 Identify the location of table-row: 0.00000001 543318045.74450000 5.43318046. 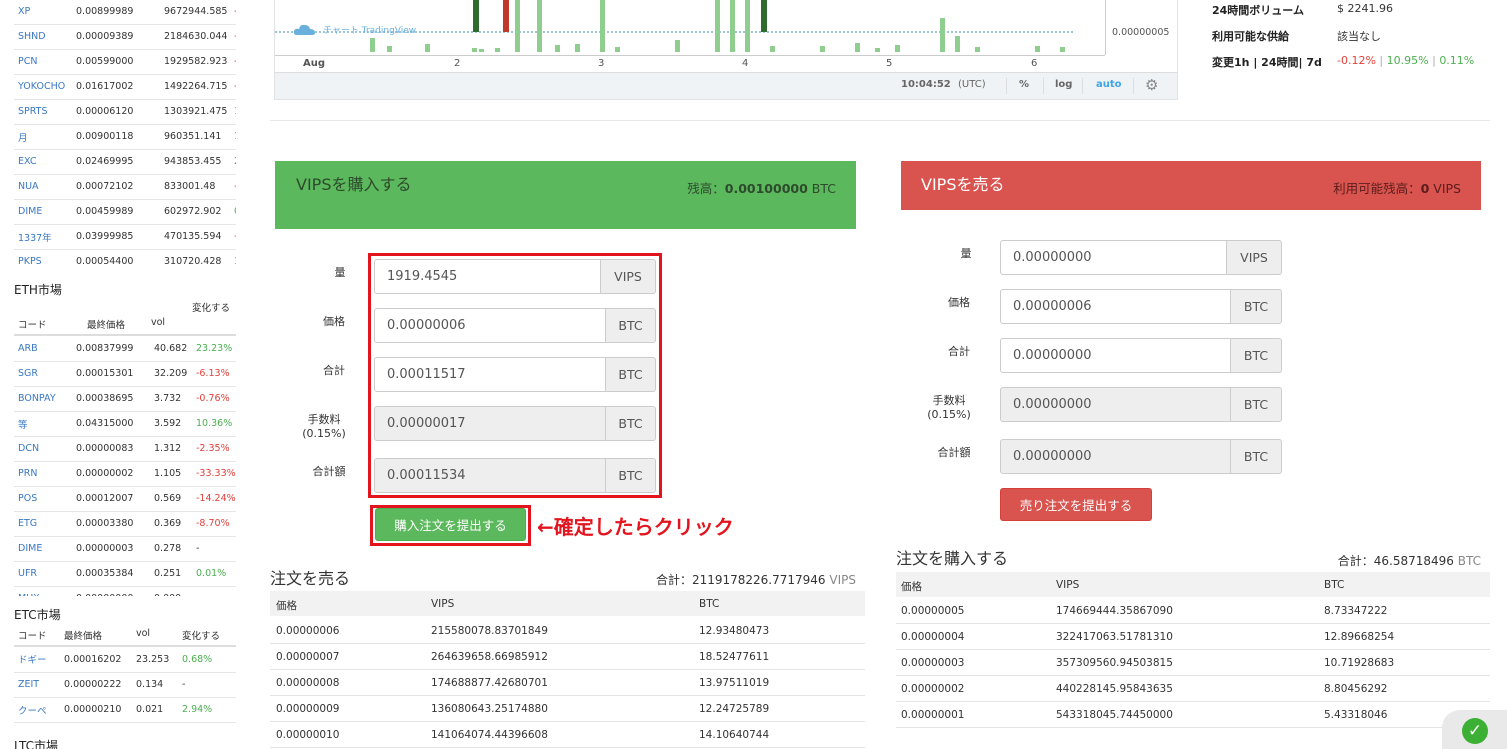
(1193, 715).